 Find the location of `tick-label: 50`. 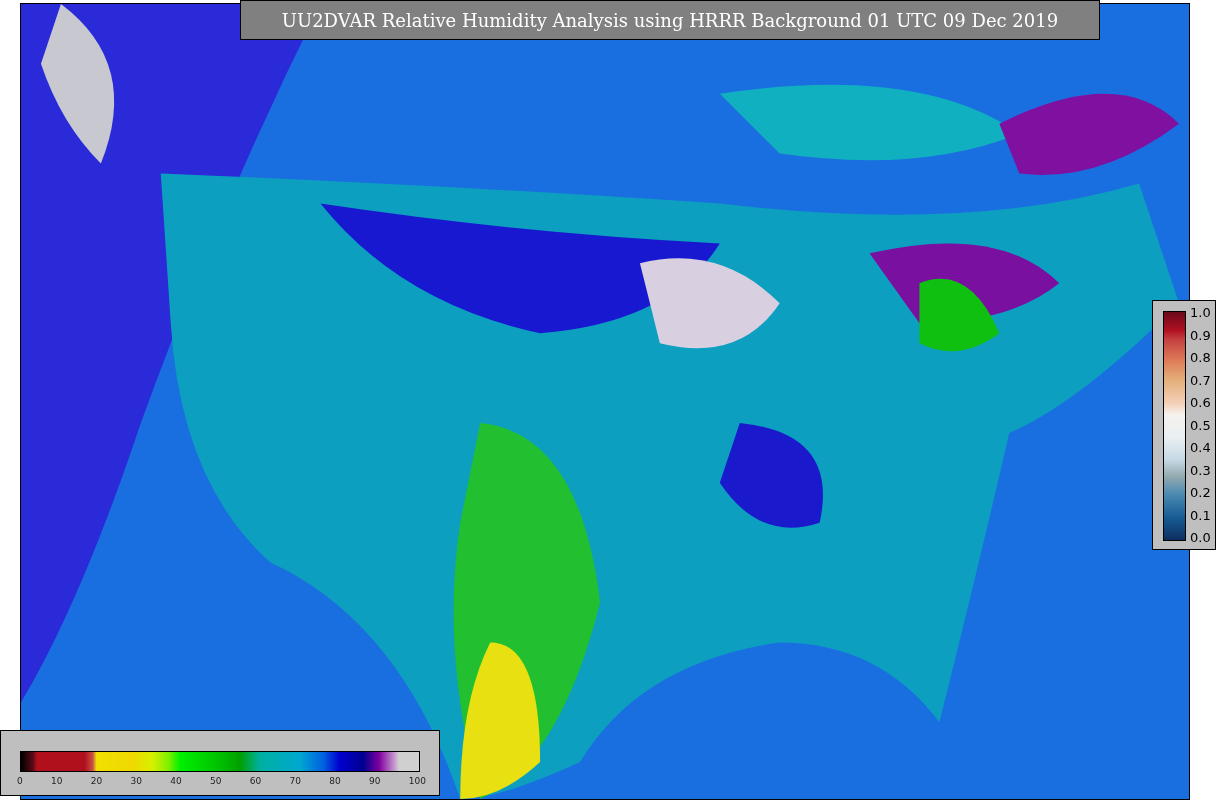

tick-label: 50 is located at coordinates (216, 781).